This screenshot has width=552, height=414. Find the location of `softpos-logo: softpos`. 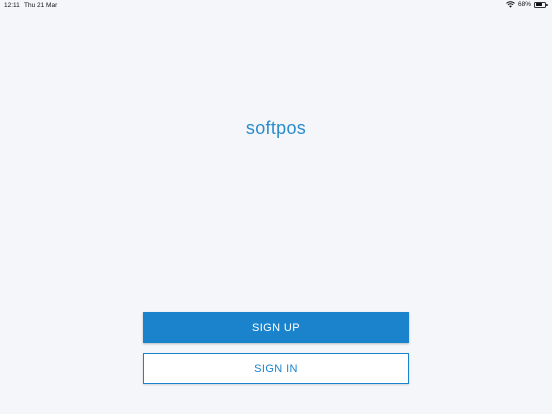

softpos-logo: softpos is located at coordinates (276, 128).